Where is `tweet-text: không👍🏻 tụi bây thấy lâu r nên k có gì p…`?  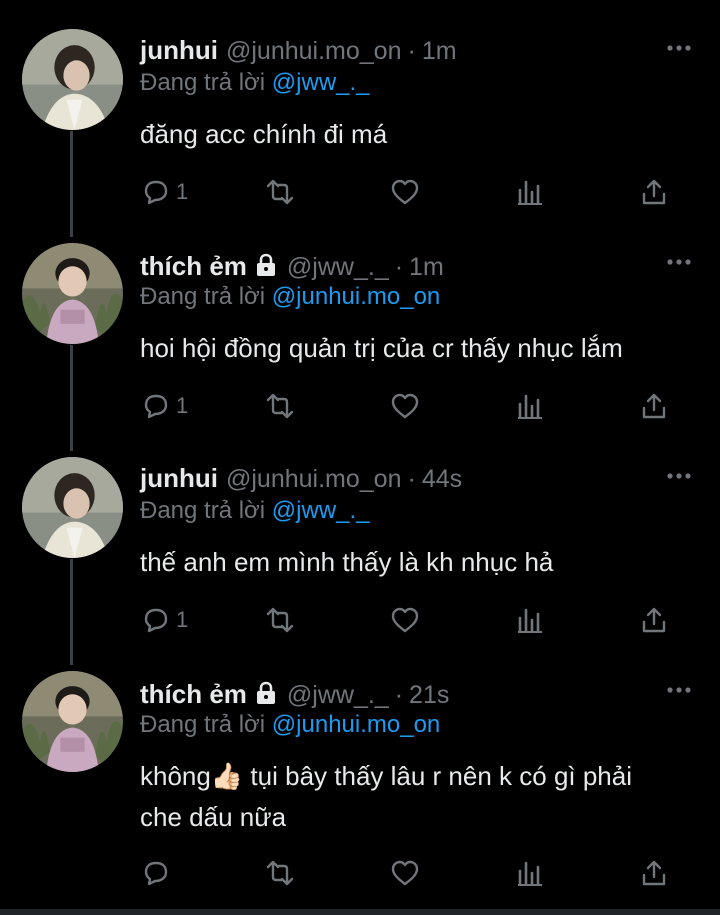
tweet-text: không👍🏻 tụi bây thấy lâu r nên k có gì p… is located at coordinates (420, 797).